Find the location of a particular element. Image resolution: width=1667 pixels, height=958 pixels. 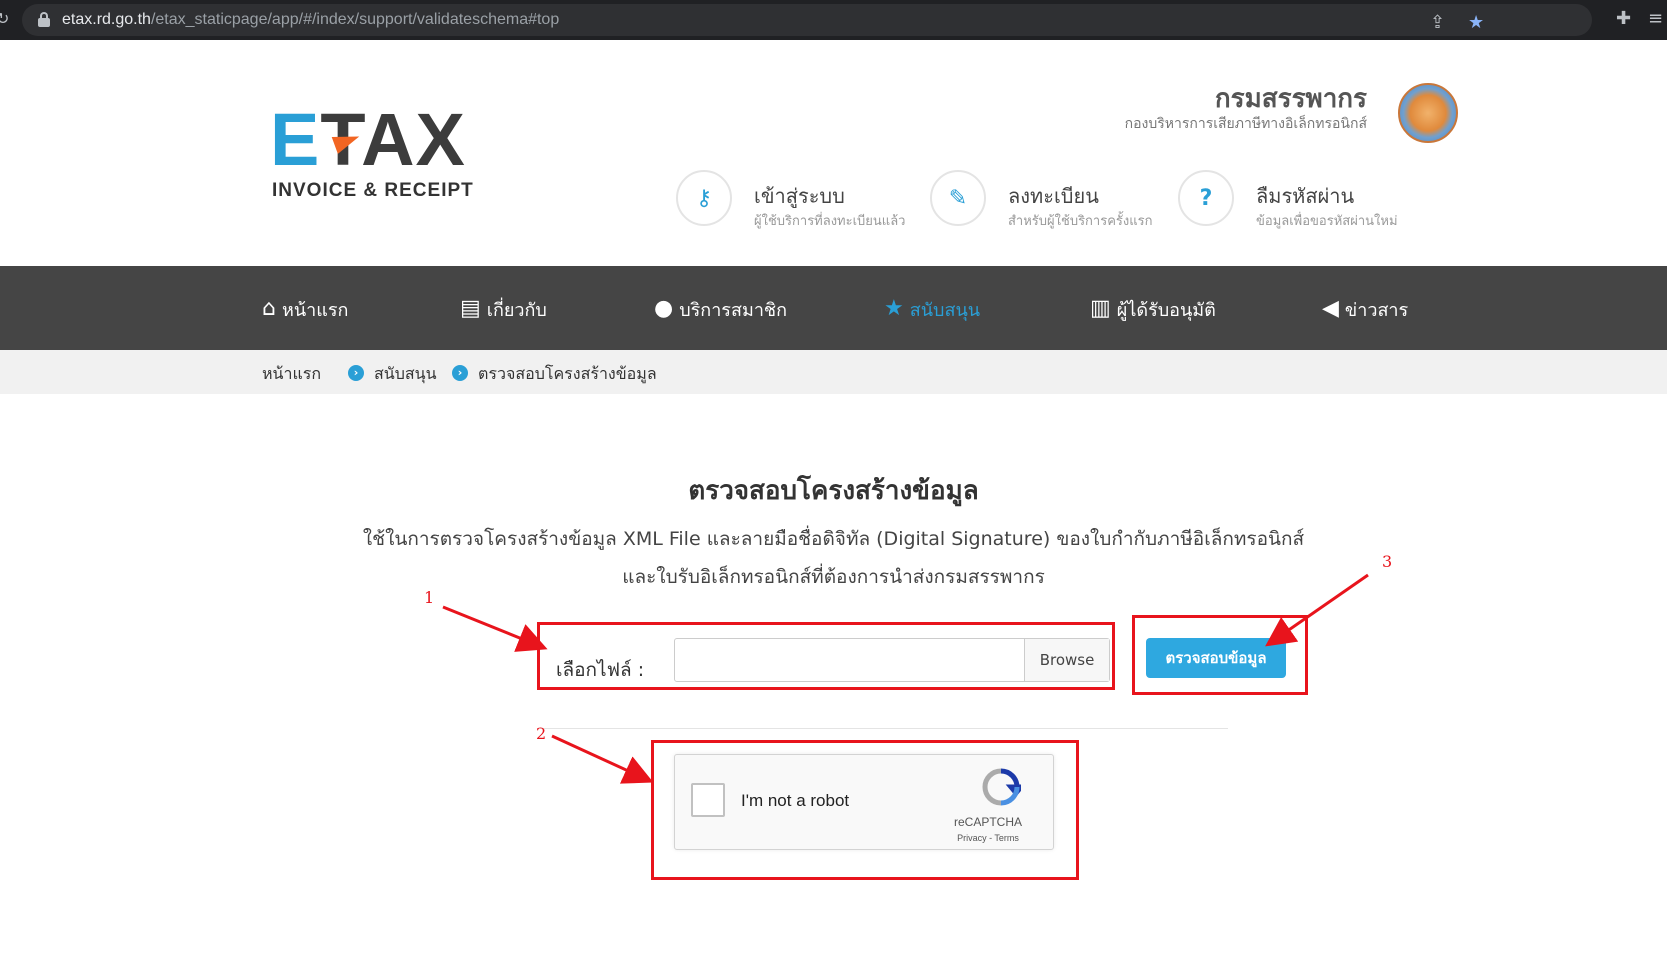

logo-tagline: INVOICE & RECEIPT is located at coordinates (373, 190).